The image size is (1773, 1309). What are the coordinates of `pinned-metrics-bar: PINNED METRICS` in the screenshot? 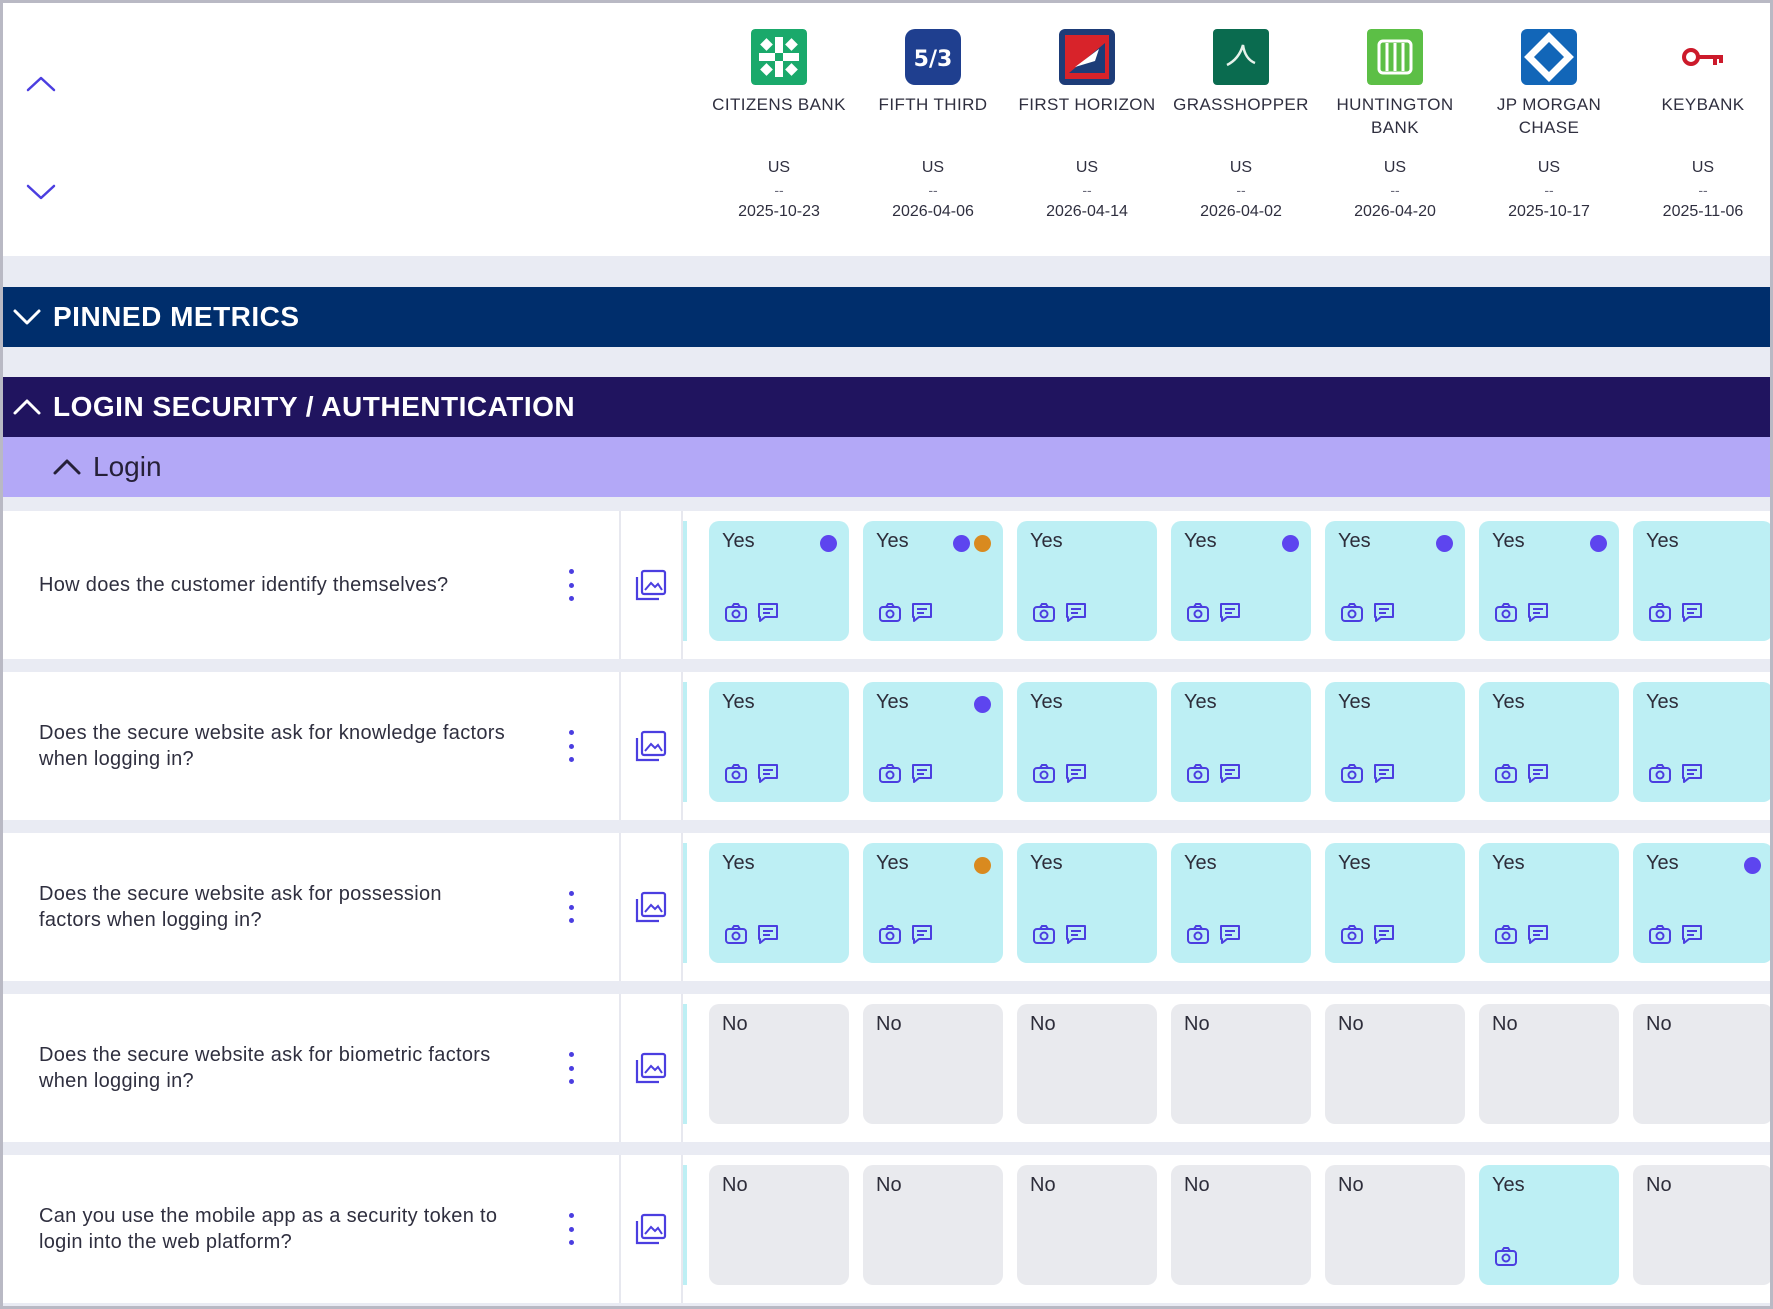 It's located at (886, 317).